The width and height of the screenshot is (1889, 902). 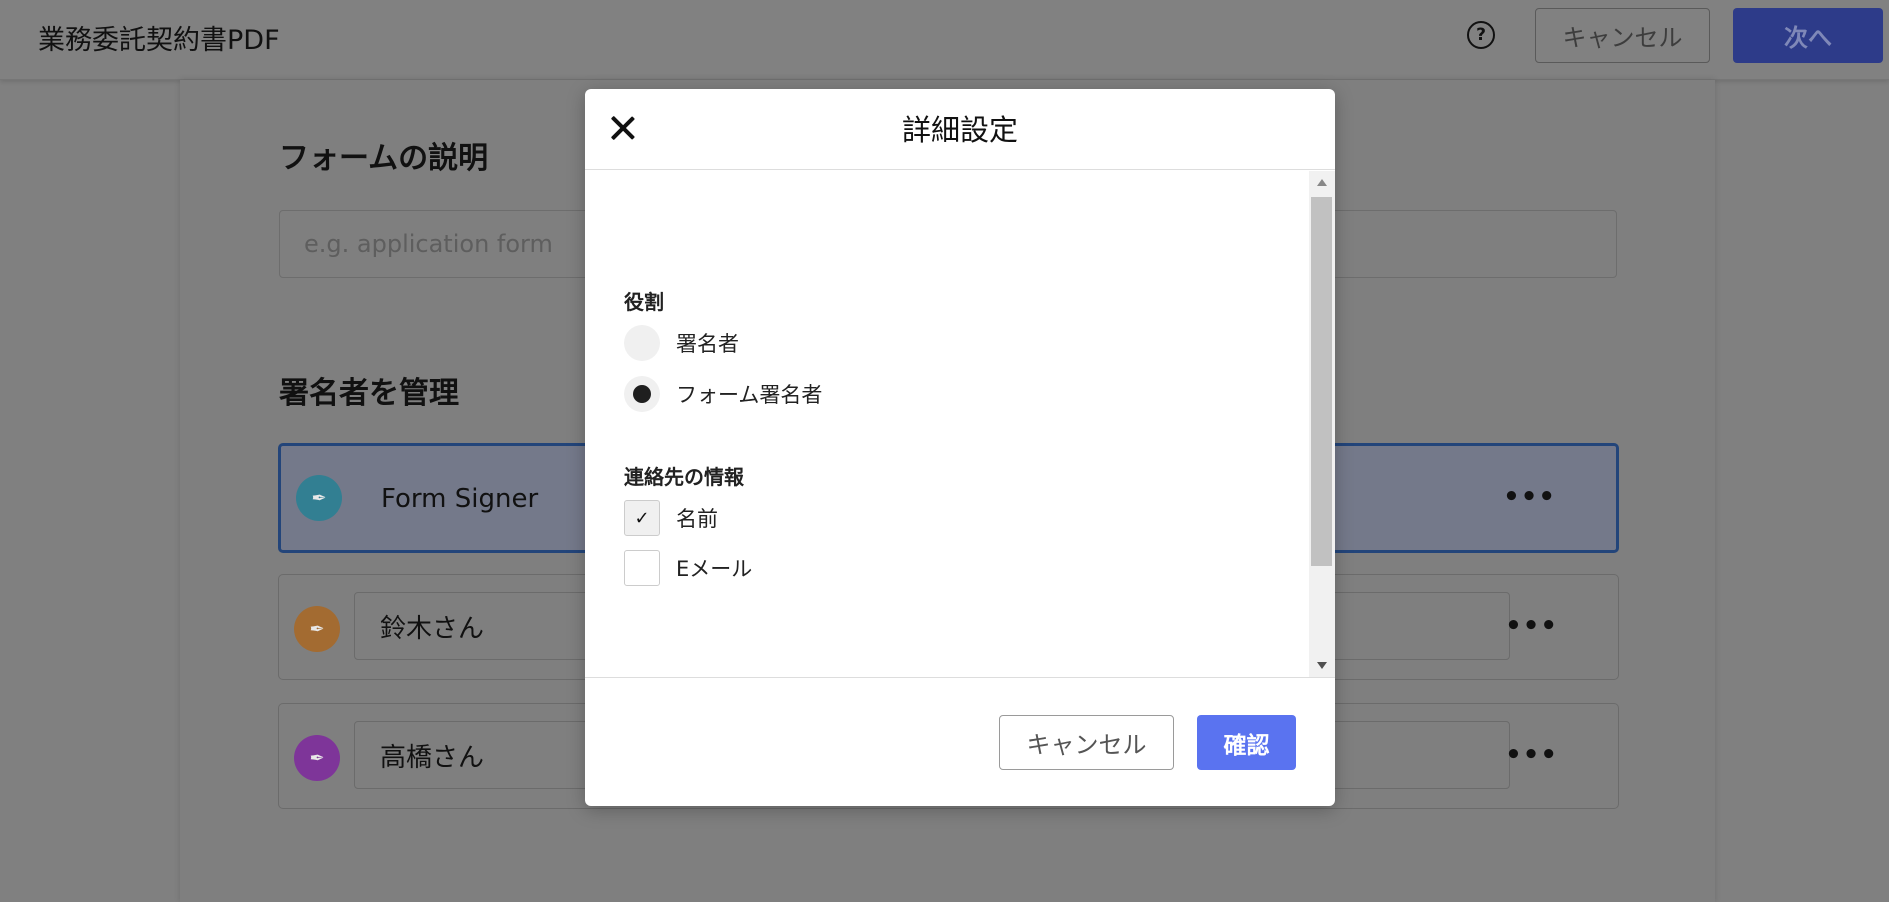 I want to click on form-description-title: フォームの説明, so click(x=384, y=158).